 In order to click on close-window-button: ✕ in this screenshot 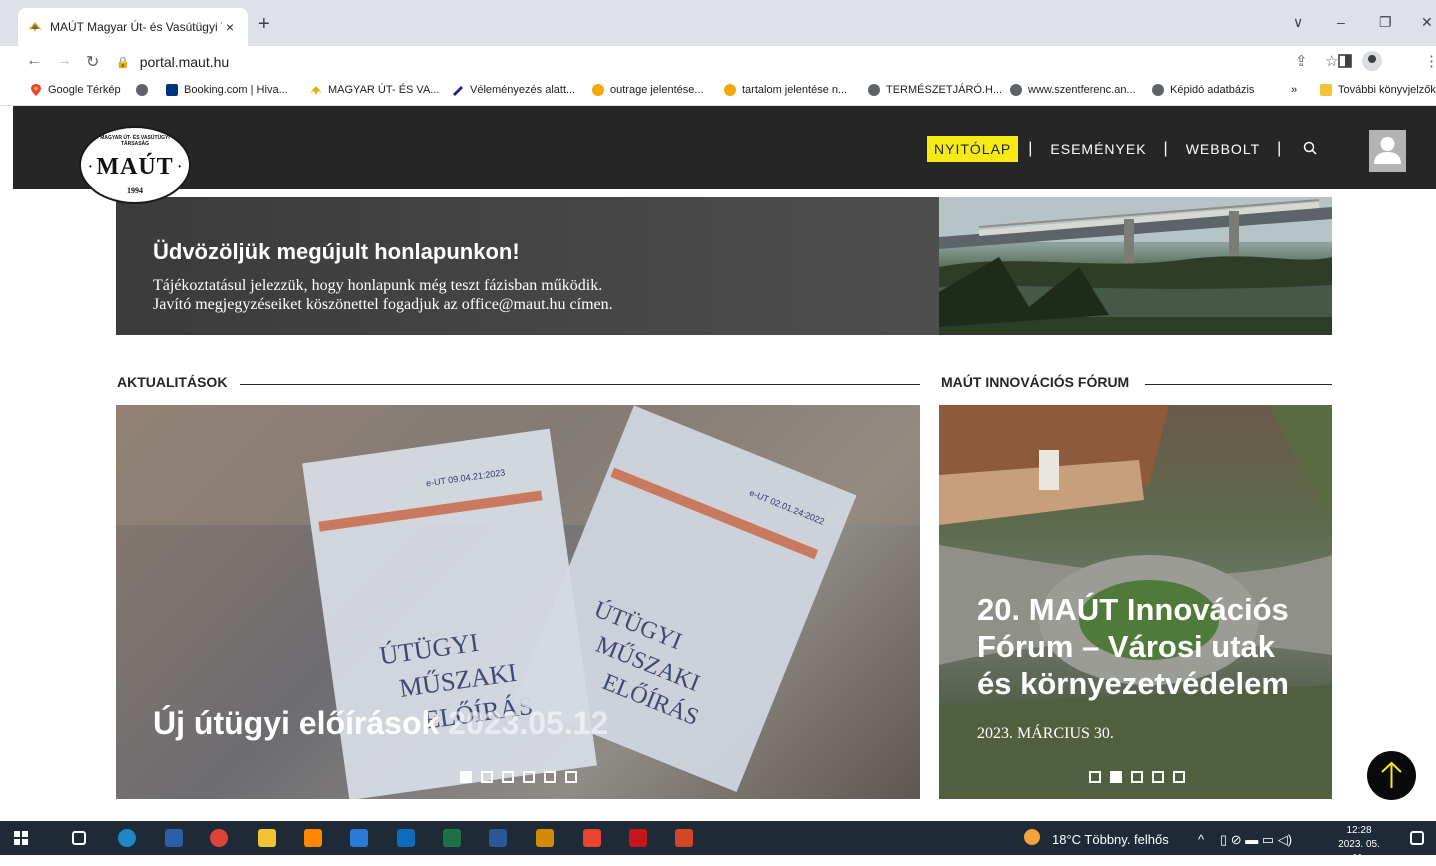, I will do `click(1427, 22)`.